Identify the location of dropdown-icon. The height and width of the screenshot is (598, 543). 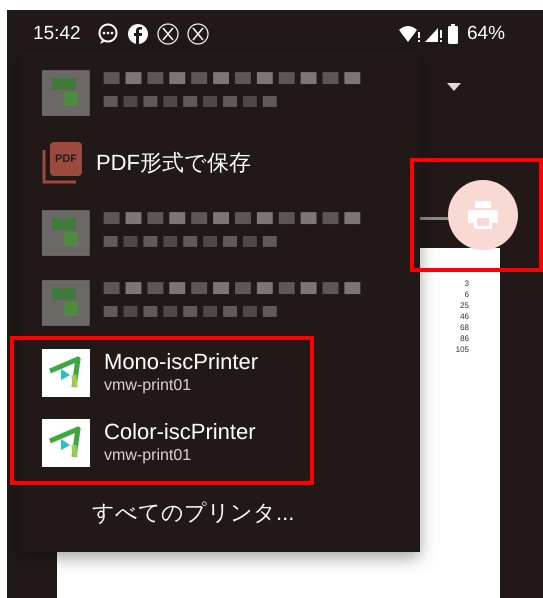
(454, 87).